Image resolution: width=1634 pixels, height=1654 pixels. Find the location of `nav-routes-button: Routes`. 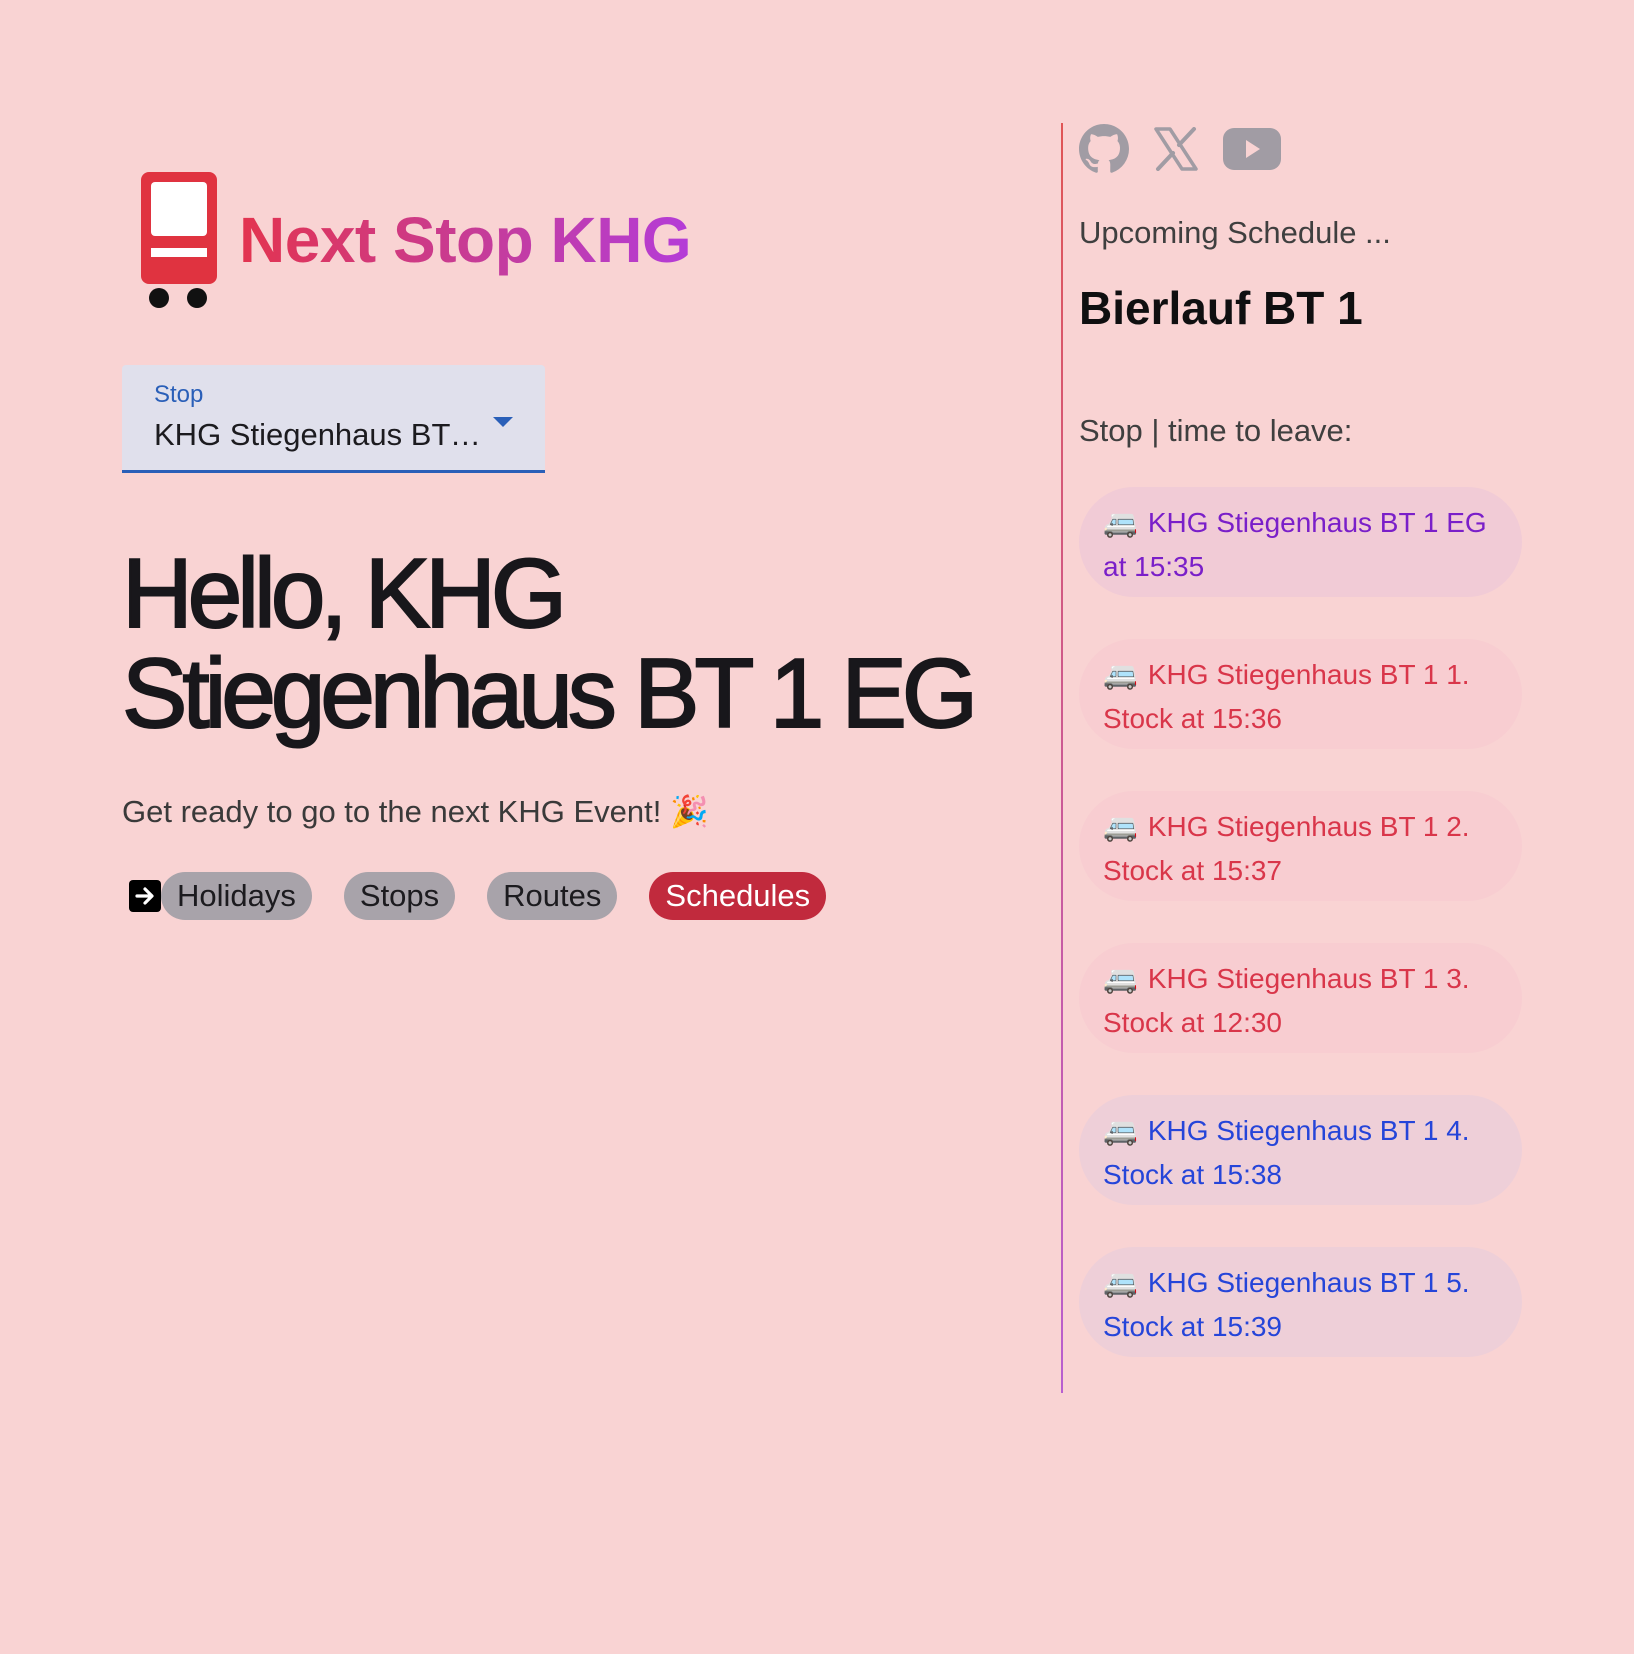

nav-routes-button: Routes is located at coordinates (552, 896).